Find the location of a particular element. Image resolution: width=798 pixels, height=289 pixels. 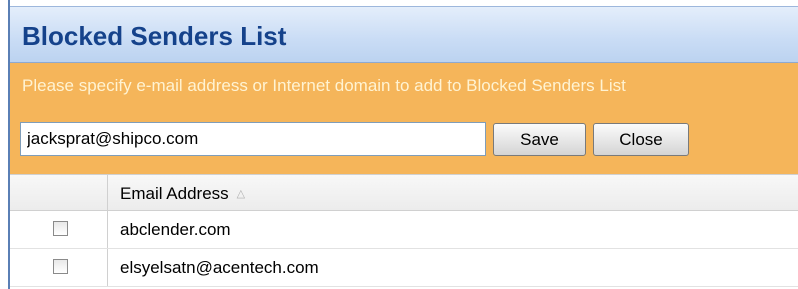

row-email: abclender.com is located at coordinates (175, 229).